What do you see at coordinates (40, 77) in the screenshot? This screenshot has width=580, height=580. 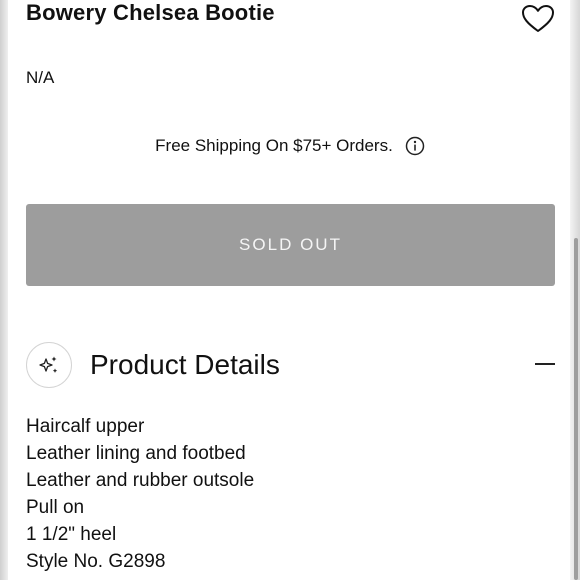 I see `product-price: N/A` at bounding box center [40, 77].